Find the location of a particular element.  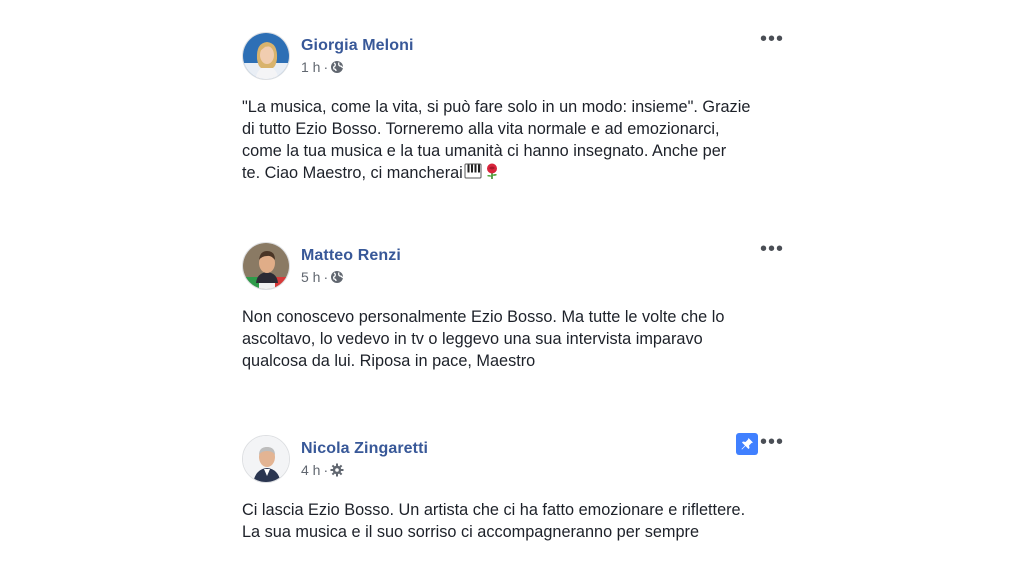

pin-icon is located at coordinates (747, 444).